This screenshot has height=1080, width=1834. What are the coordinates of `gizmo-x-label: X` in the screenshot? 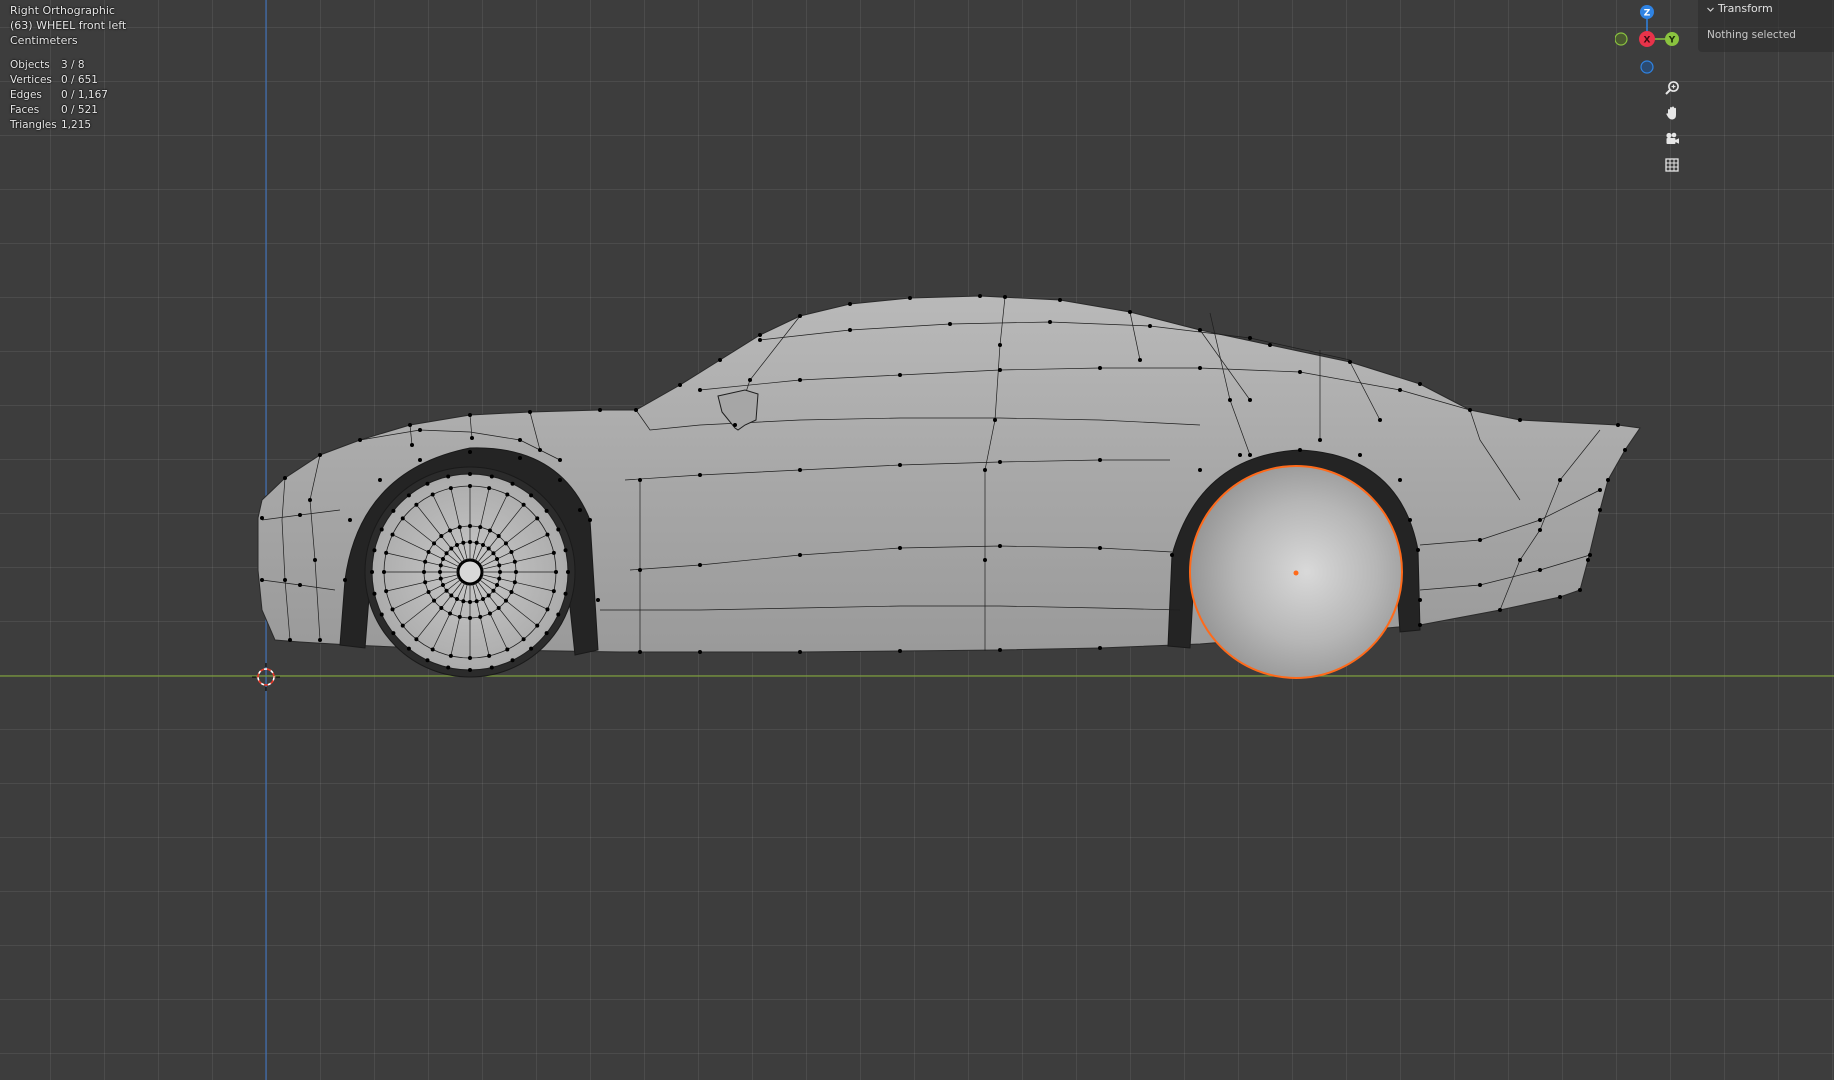 It's located at (1647, 41).